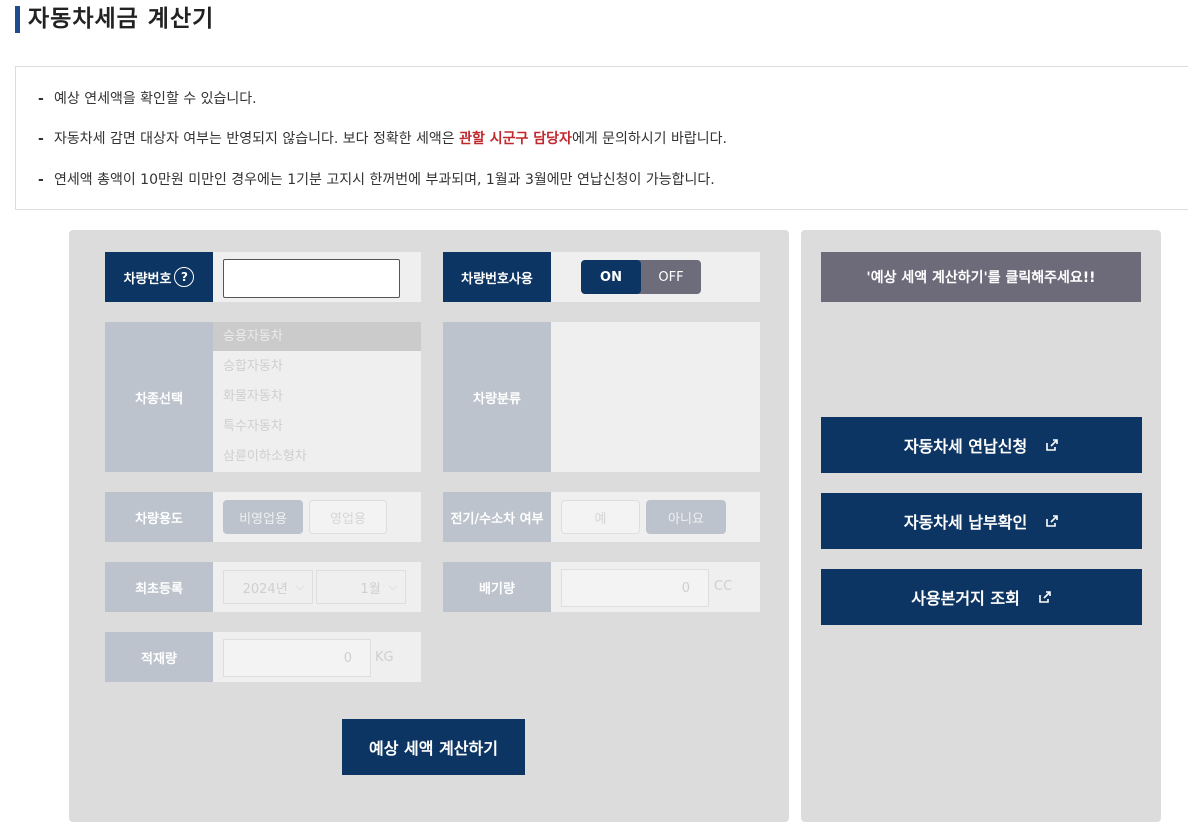 This screenshot has width=1188, height=837. What do you see at coordinates (723, 586) in the screenshot?
I see `displacement-unit: CC` at bounding box center [723, 586].